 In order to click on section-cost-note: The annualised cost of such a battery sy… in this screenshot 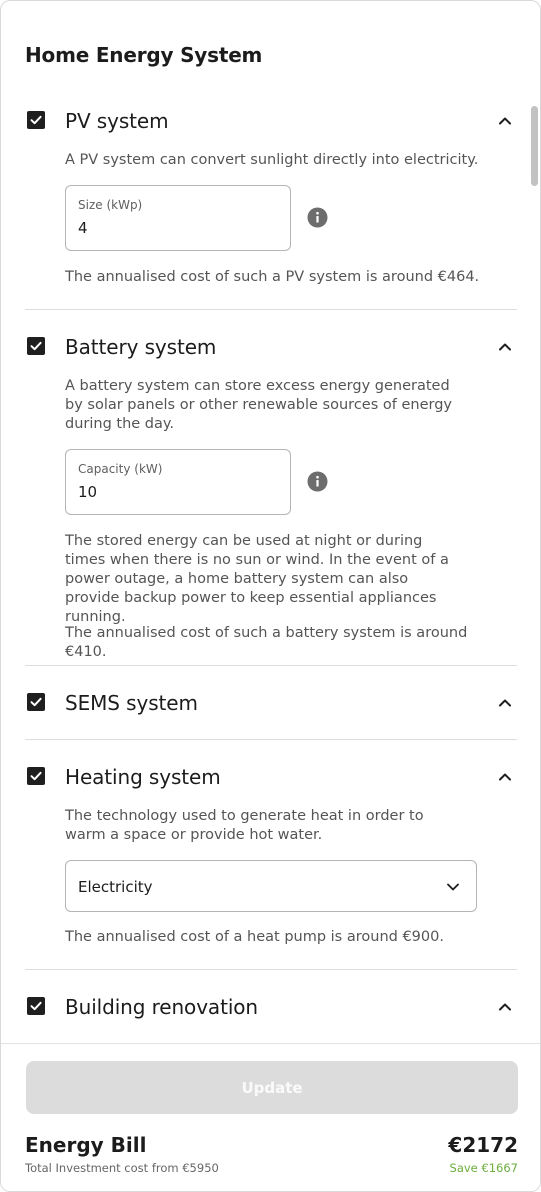, I will do `click(266, 642)`.